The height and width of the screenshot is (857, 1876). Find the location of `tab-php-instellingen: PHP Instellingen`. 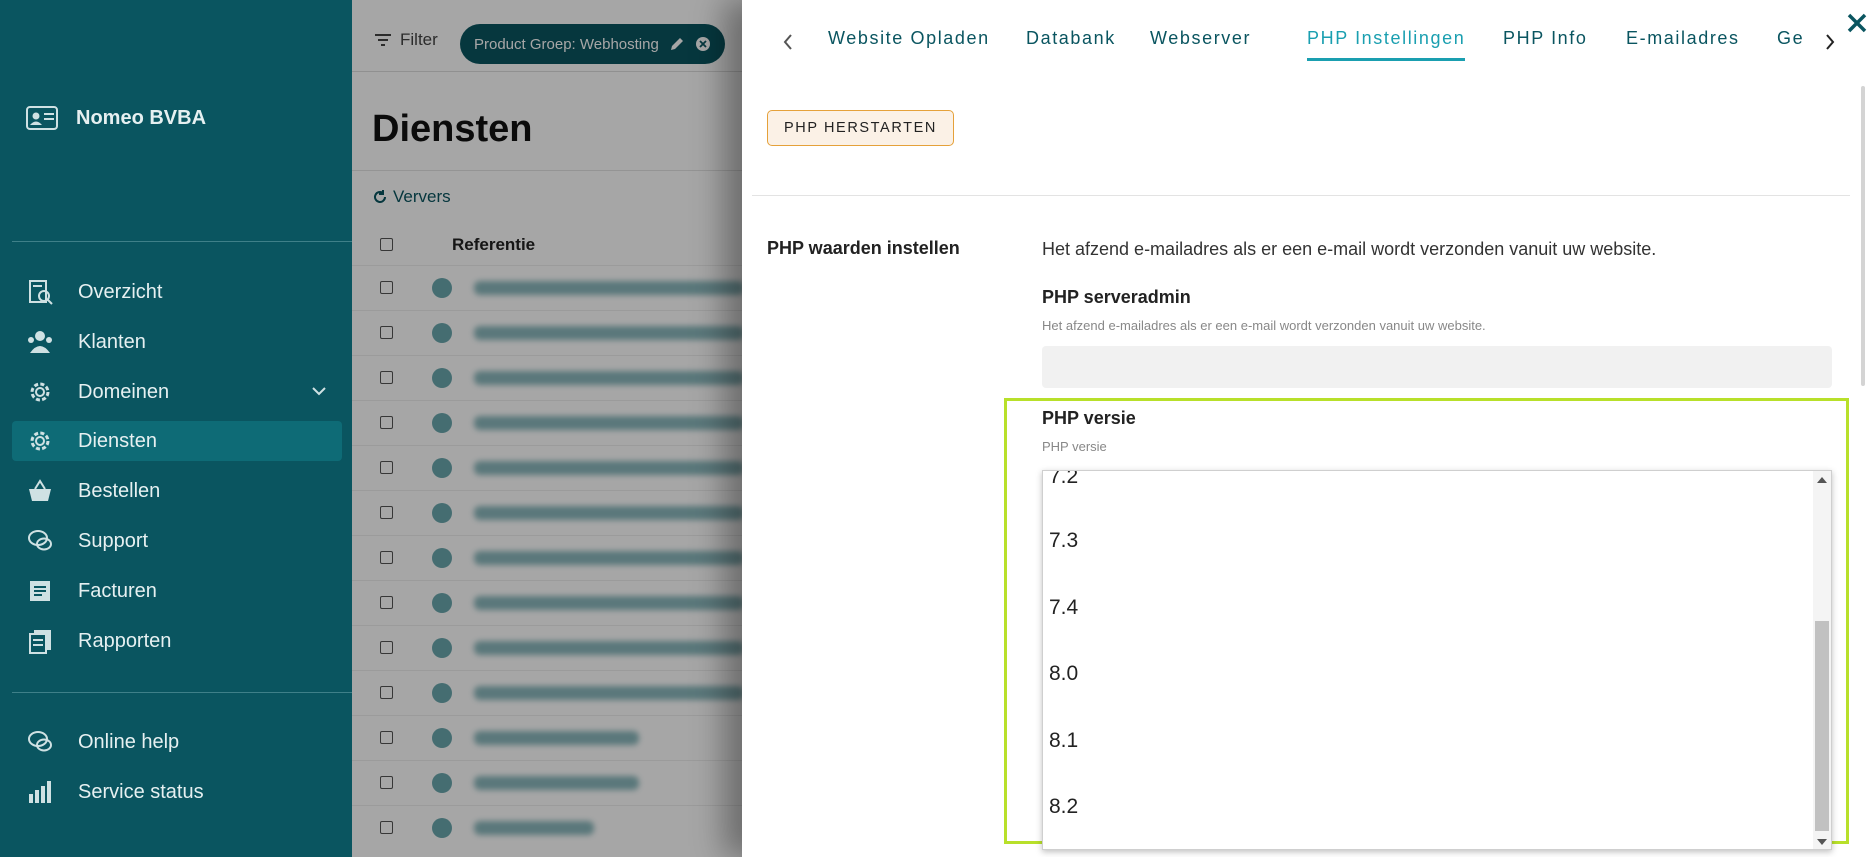

tab-php-instellingen: PHP Instellingen is located at coordinates (1386, 44).